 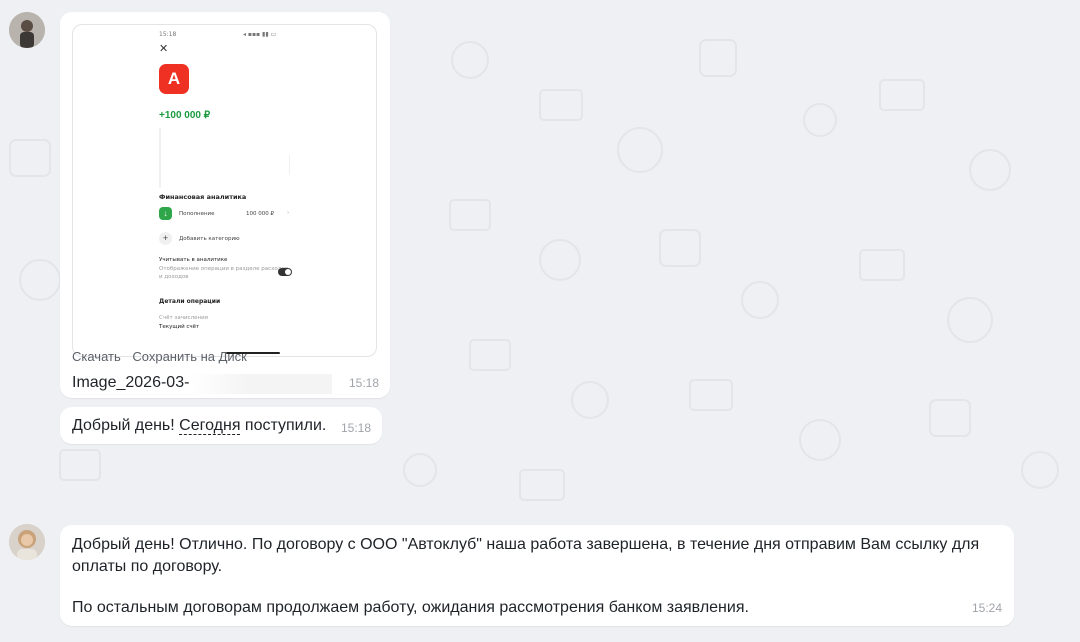 What do you see at coordinates (190, 301) in the screenshot?
I see `preview-details-title: Детали операции` at bounding box center [190, 301].